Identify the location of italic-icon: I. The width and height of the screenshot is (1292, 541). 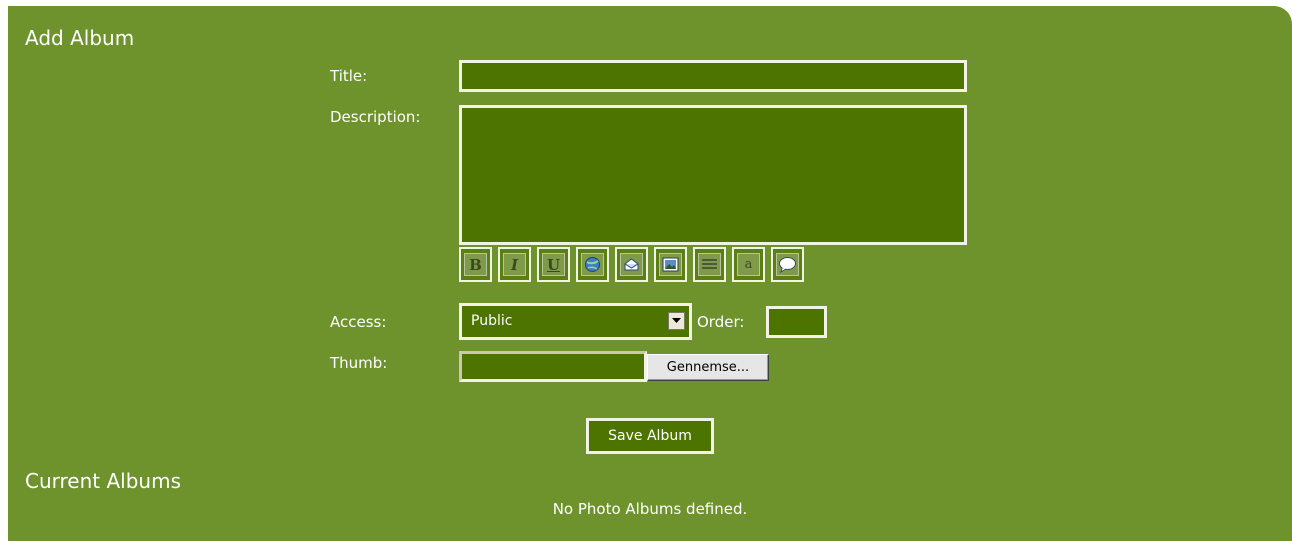
(514, 264).